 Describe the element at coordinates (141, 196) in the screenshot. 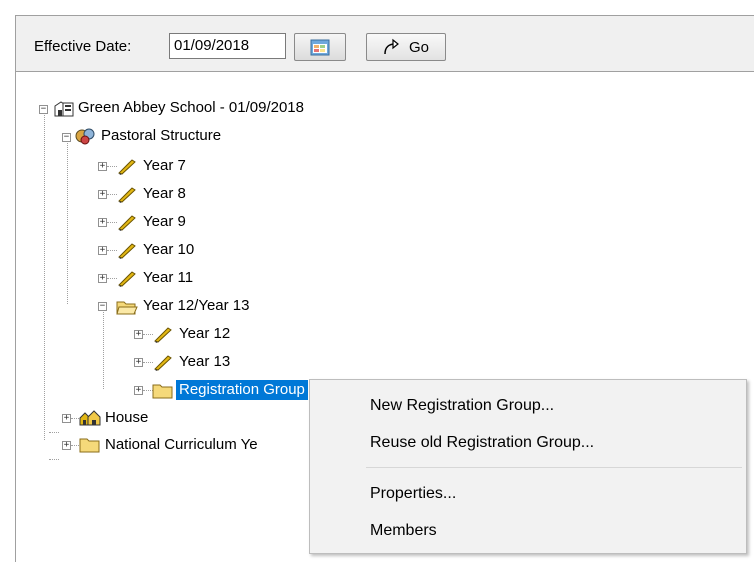

I see `tree-node-year: + Year 8` at that location.